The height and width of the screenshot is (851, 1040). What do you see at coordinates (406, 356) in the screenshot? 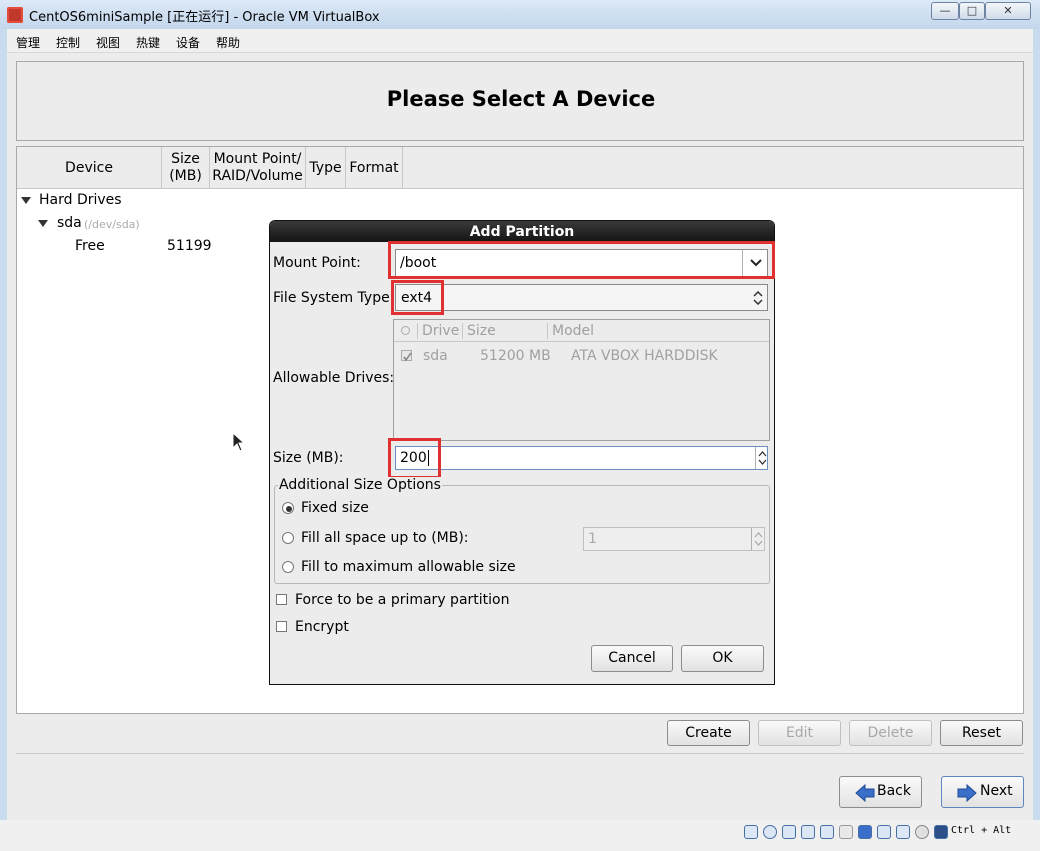
I see `drive-checkbox` at bounding box center [406, 356].